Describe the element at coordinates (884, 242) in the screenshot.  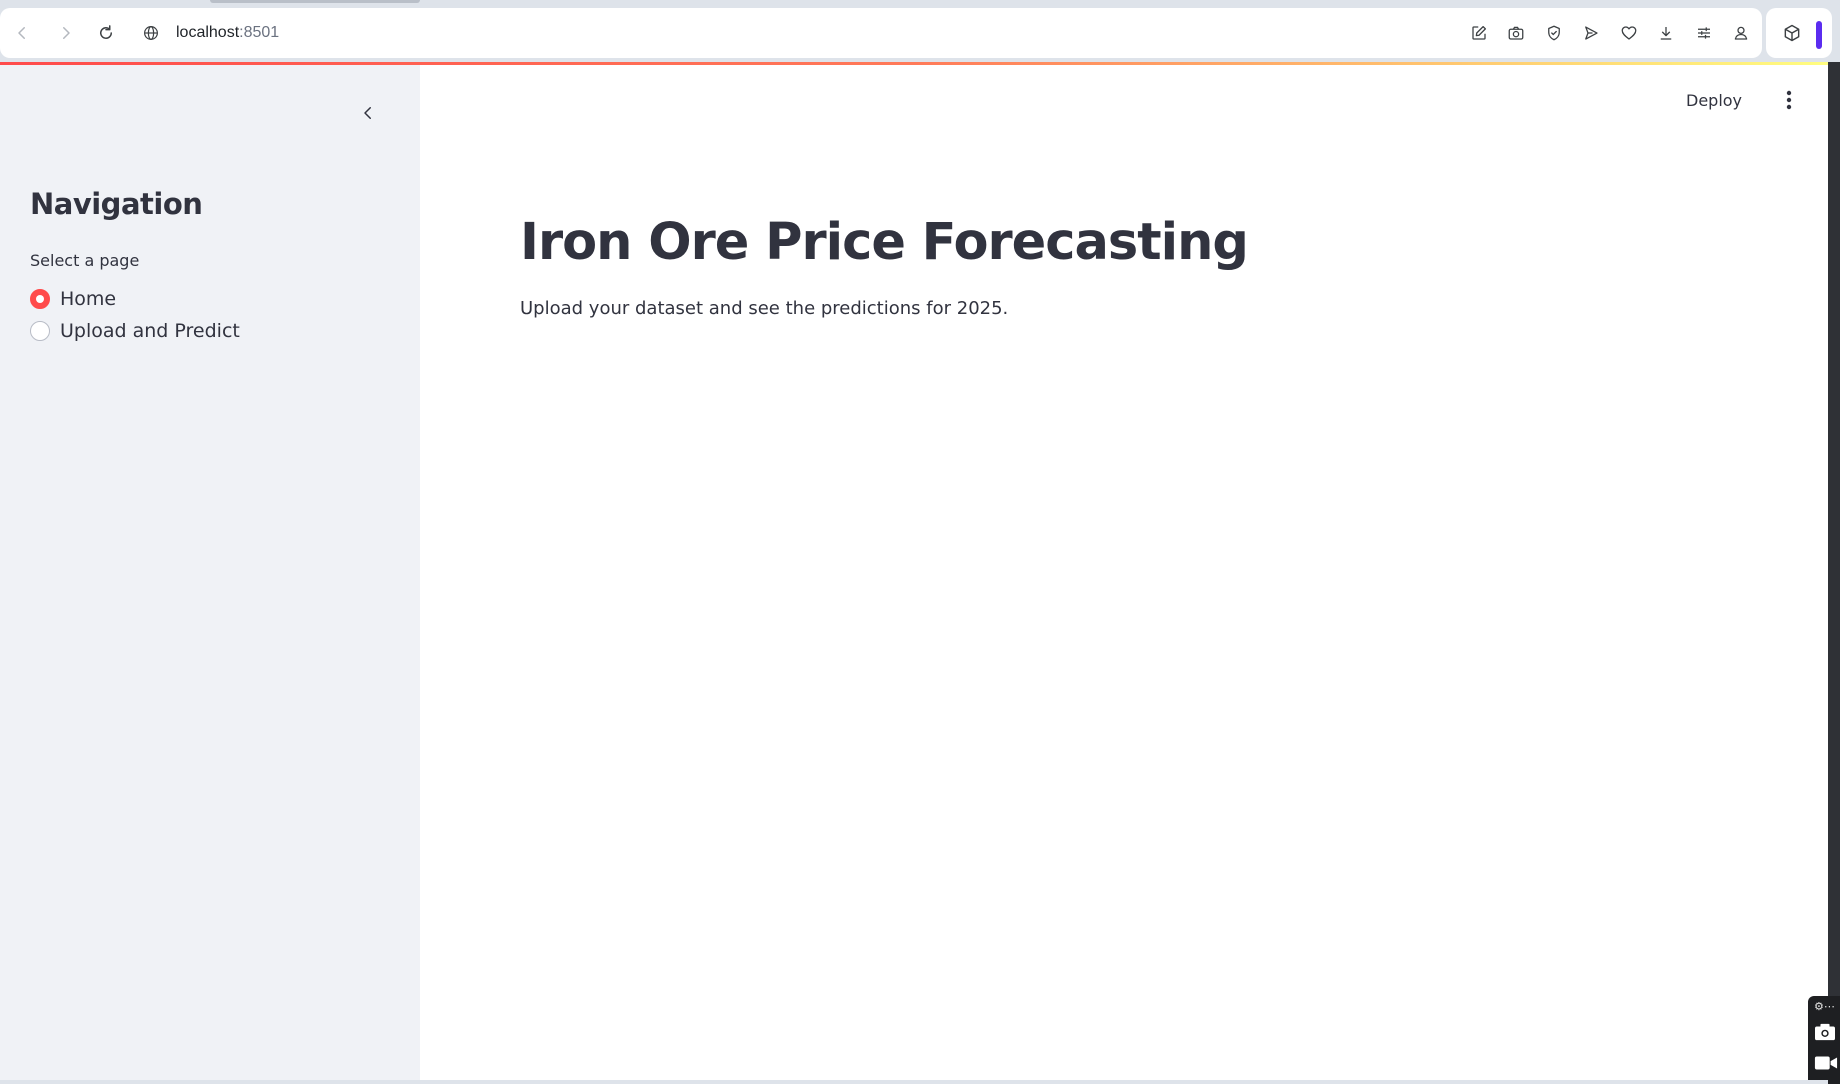
I see `page-title: Iron Ore Price Forecasting` at that location.